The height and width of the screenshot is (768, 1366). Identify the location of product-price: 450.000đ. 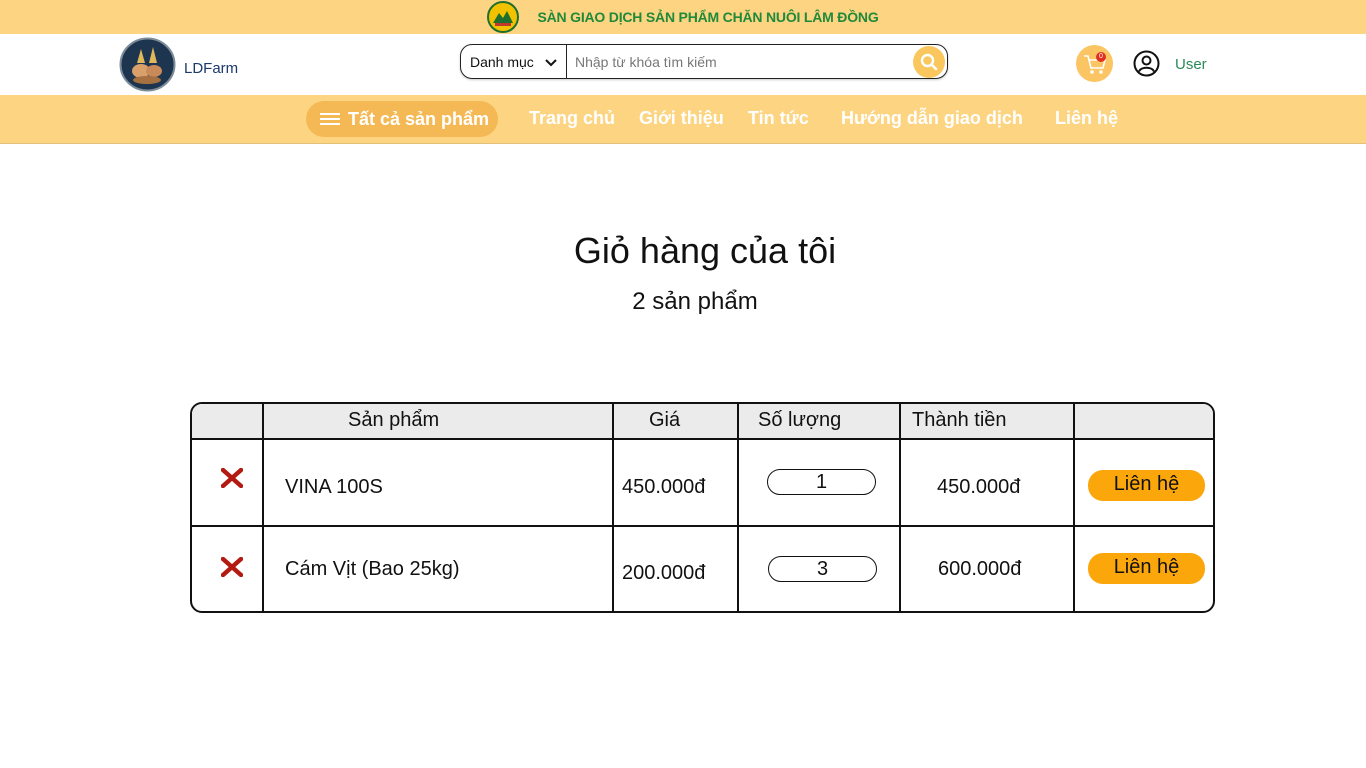
(664, 487).